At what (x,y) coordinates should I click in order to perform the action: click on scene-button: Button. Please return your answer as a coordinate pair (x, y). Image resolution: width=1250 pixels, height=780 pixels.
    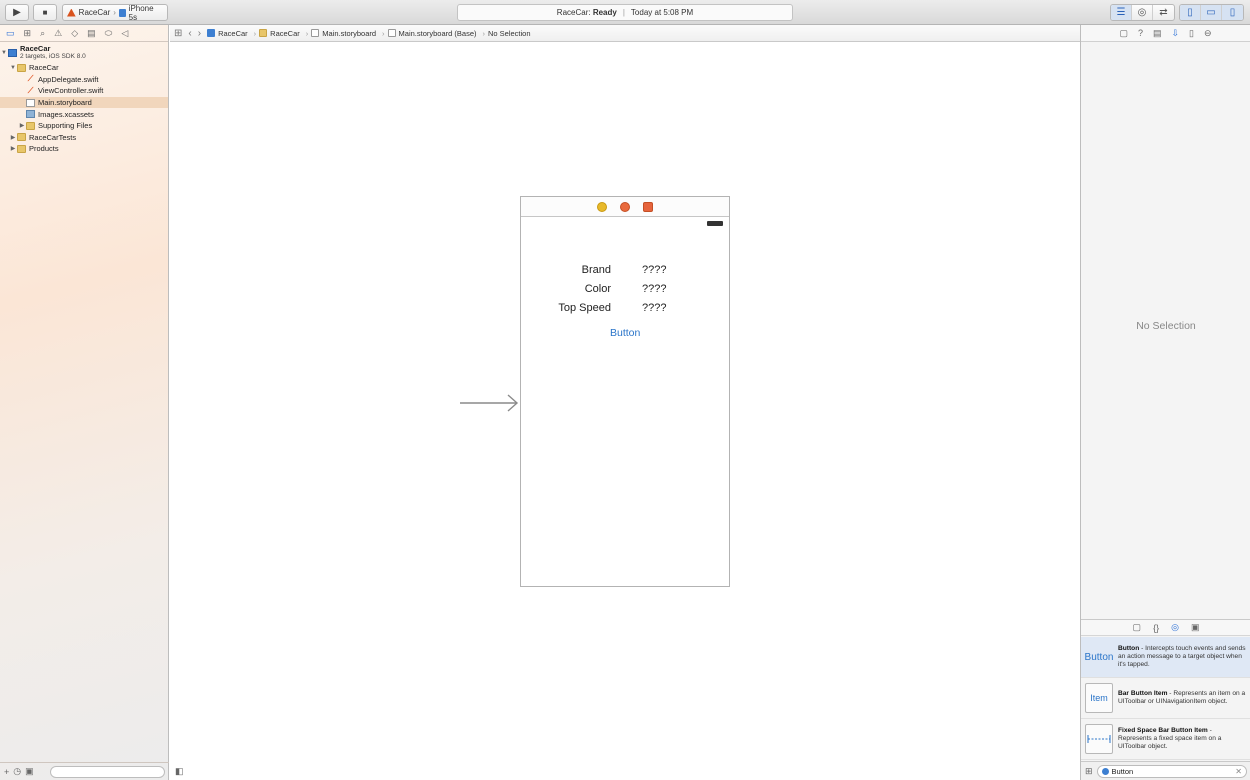
    Looking at the image, I should click on (625, 333).